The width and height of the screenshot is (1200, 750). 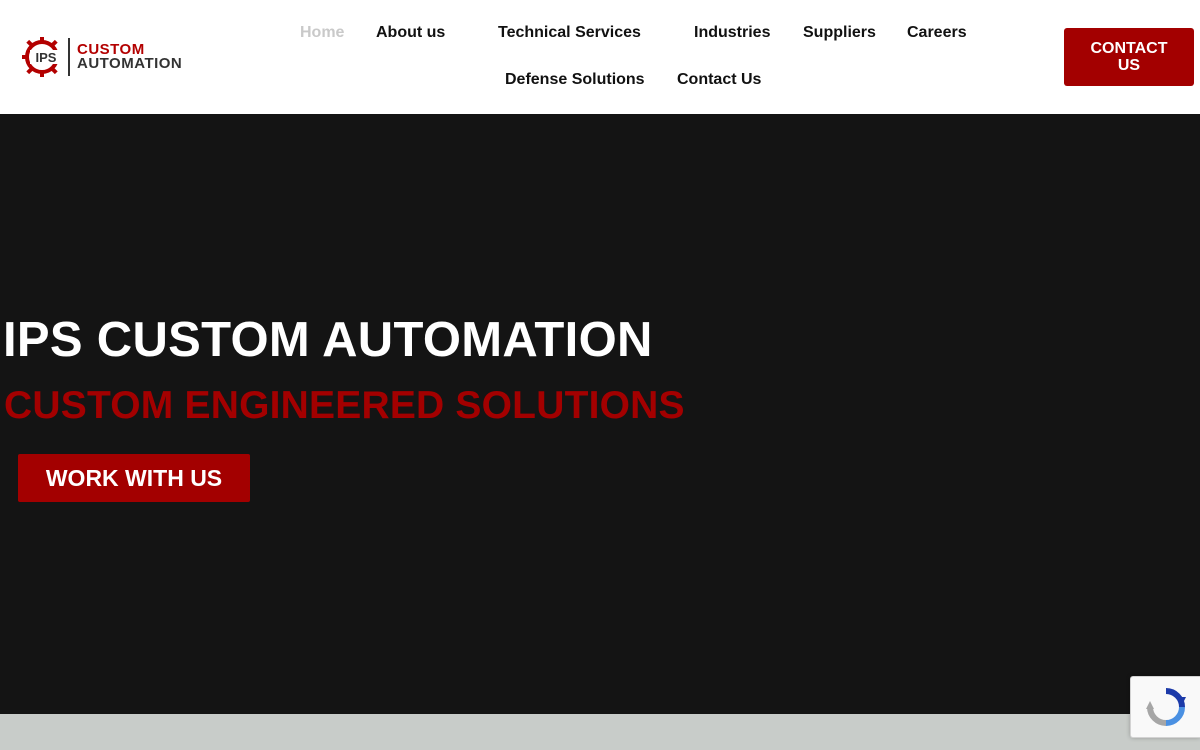 What do you see at coordinates (46, 57) in the screenshot?
I see `logo-mark-text: IPS` at bounding box center [46, 57].